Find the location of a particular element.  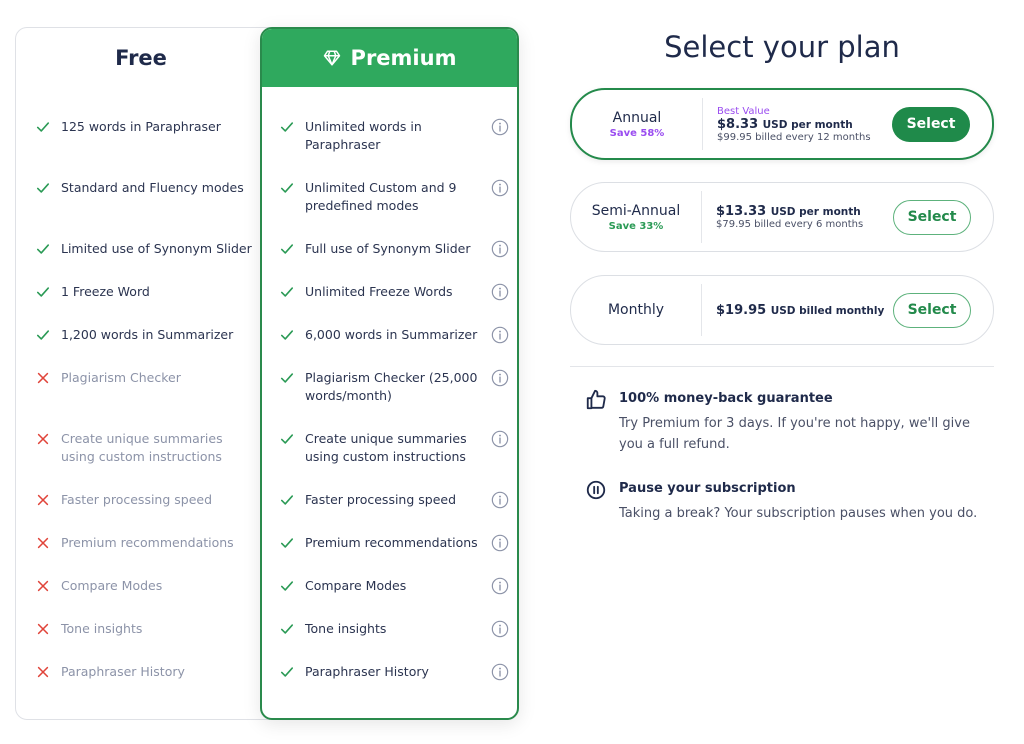

feature-item: Plagiarism Checker is located at coordinates (145, 378).